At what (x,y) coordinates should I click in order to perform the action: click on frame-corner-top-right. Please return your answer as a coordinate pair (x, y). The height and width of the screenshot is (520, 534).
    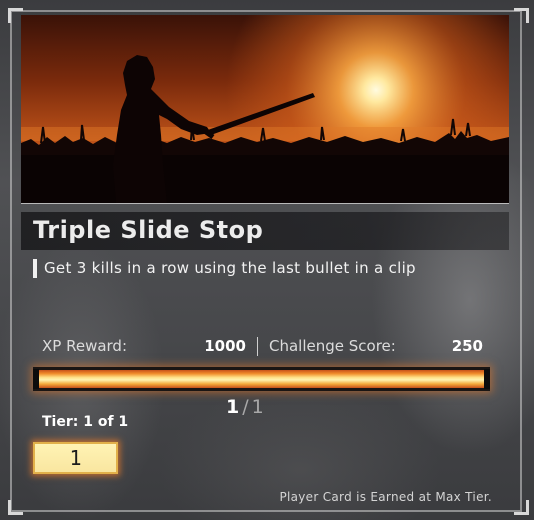
    Looking at the image, I should click on (521, 15).